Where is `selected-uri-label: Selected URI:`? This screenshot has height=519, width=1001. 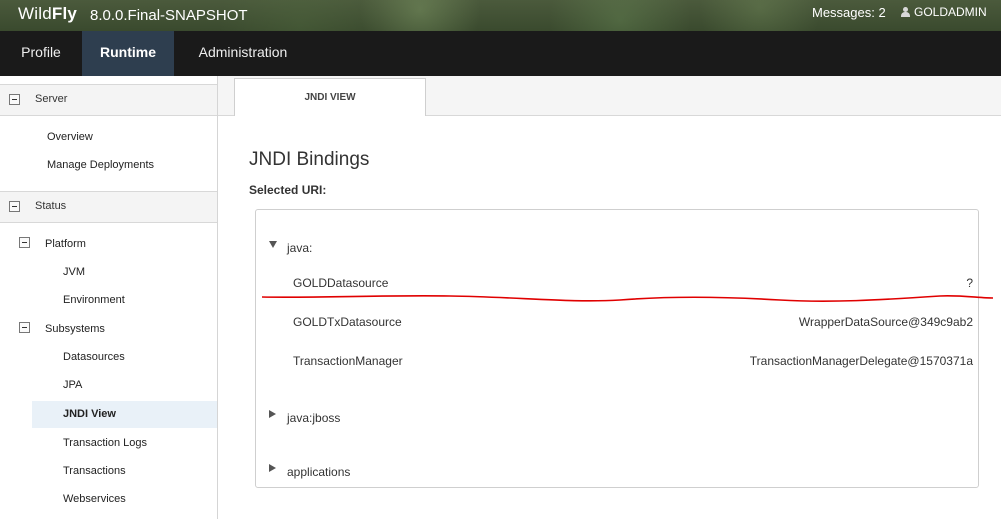 selected-uri-label: Selected URI: is located at coordinates (288, 190).